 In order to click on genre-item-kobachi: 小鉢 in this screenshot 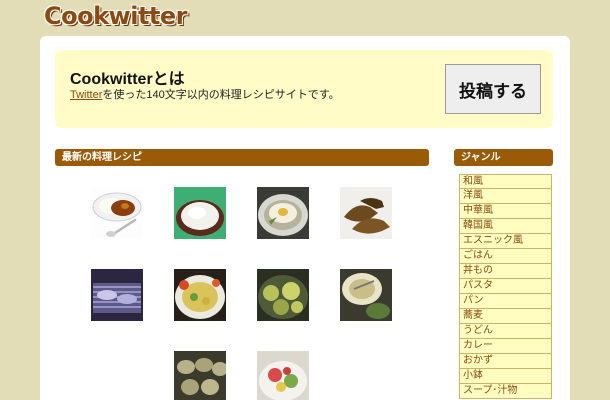, I will do `click(505, 376)`.